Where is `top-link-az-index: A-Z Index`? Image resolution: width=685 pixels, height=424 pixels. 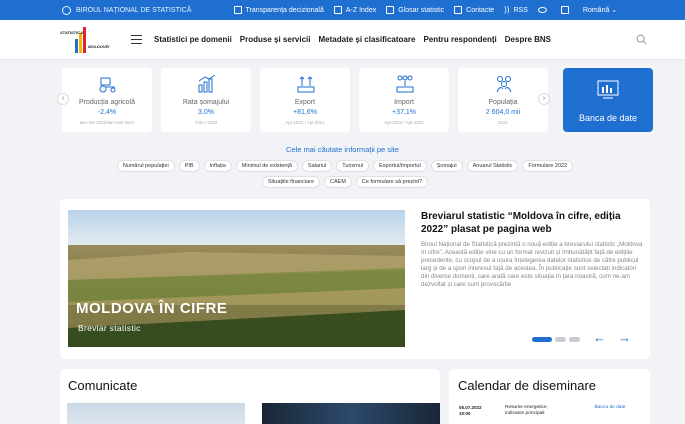
top-link-az-index: A-Z Index is located at coordinates (354, 10).